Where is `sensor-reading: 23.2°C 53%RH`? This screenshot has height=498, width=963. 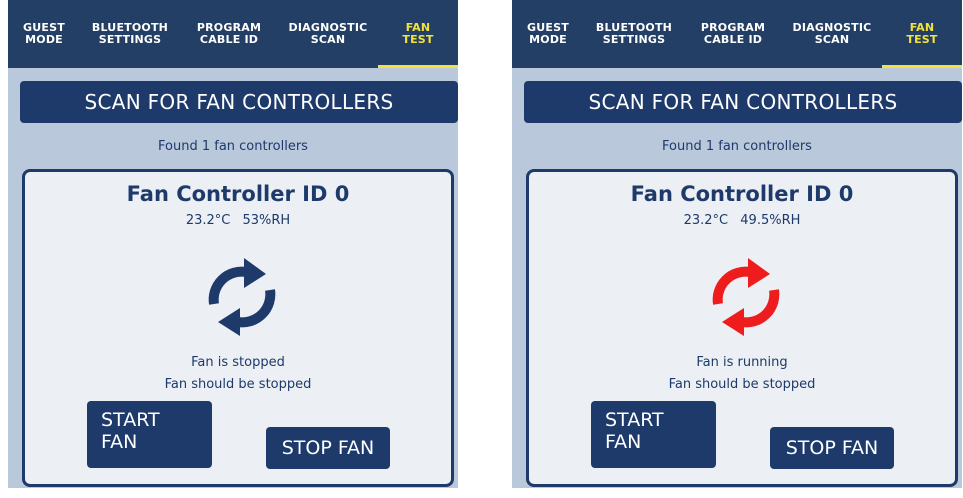
sensor-reading: 23.2°C 53%RH is located at coordinates (238, 220).